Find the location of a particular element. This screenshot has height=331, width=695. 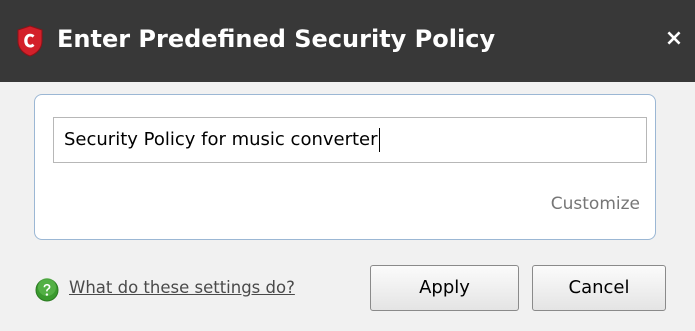

policy-name-input: Security Policy for music converter is located at coordinates (350, 140).